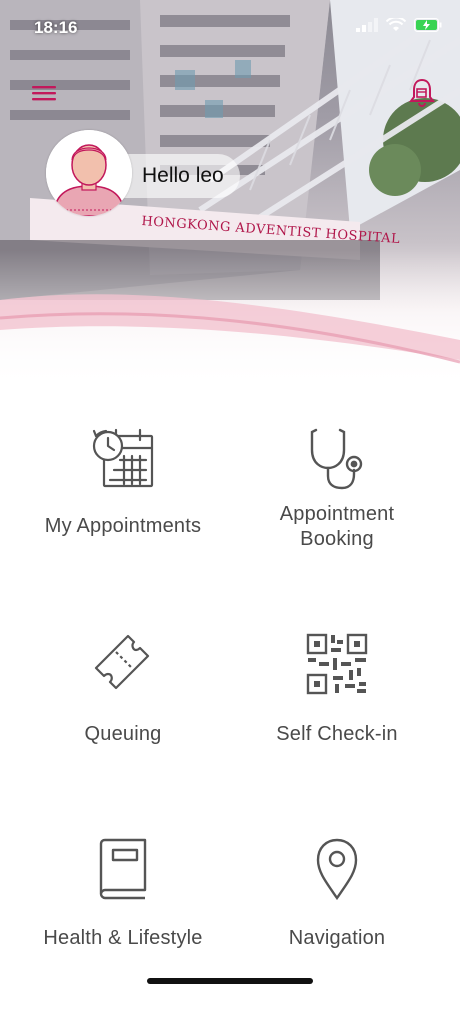 The image size is (460, 1014). I want to click on signal-icon, so click(367, 25).